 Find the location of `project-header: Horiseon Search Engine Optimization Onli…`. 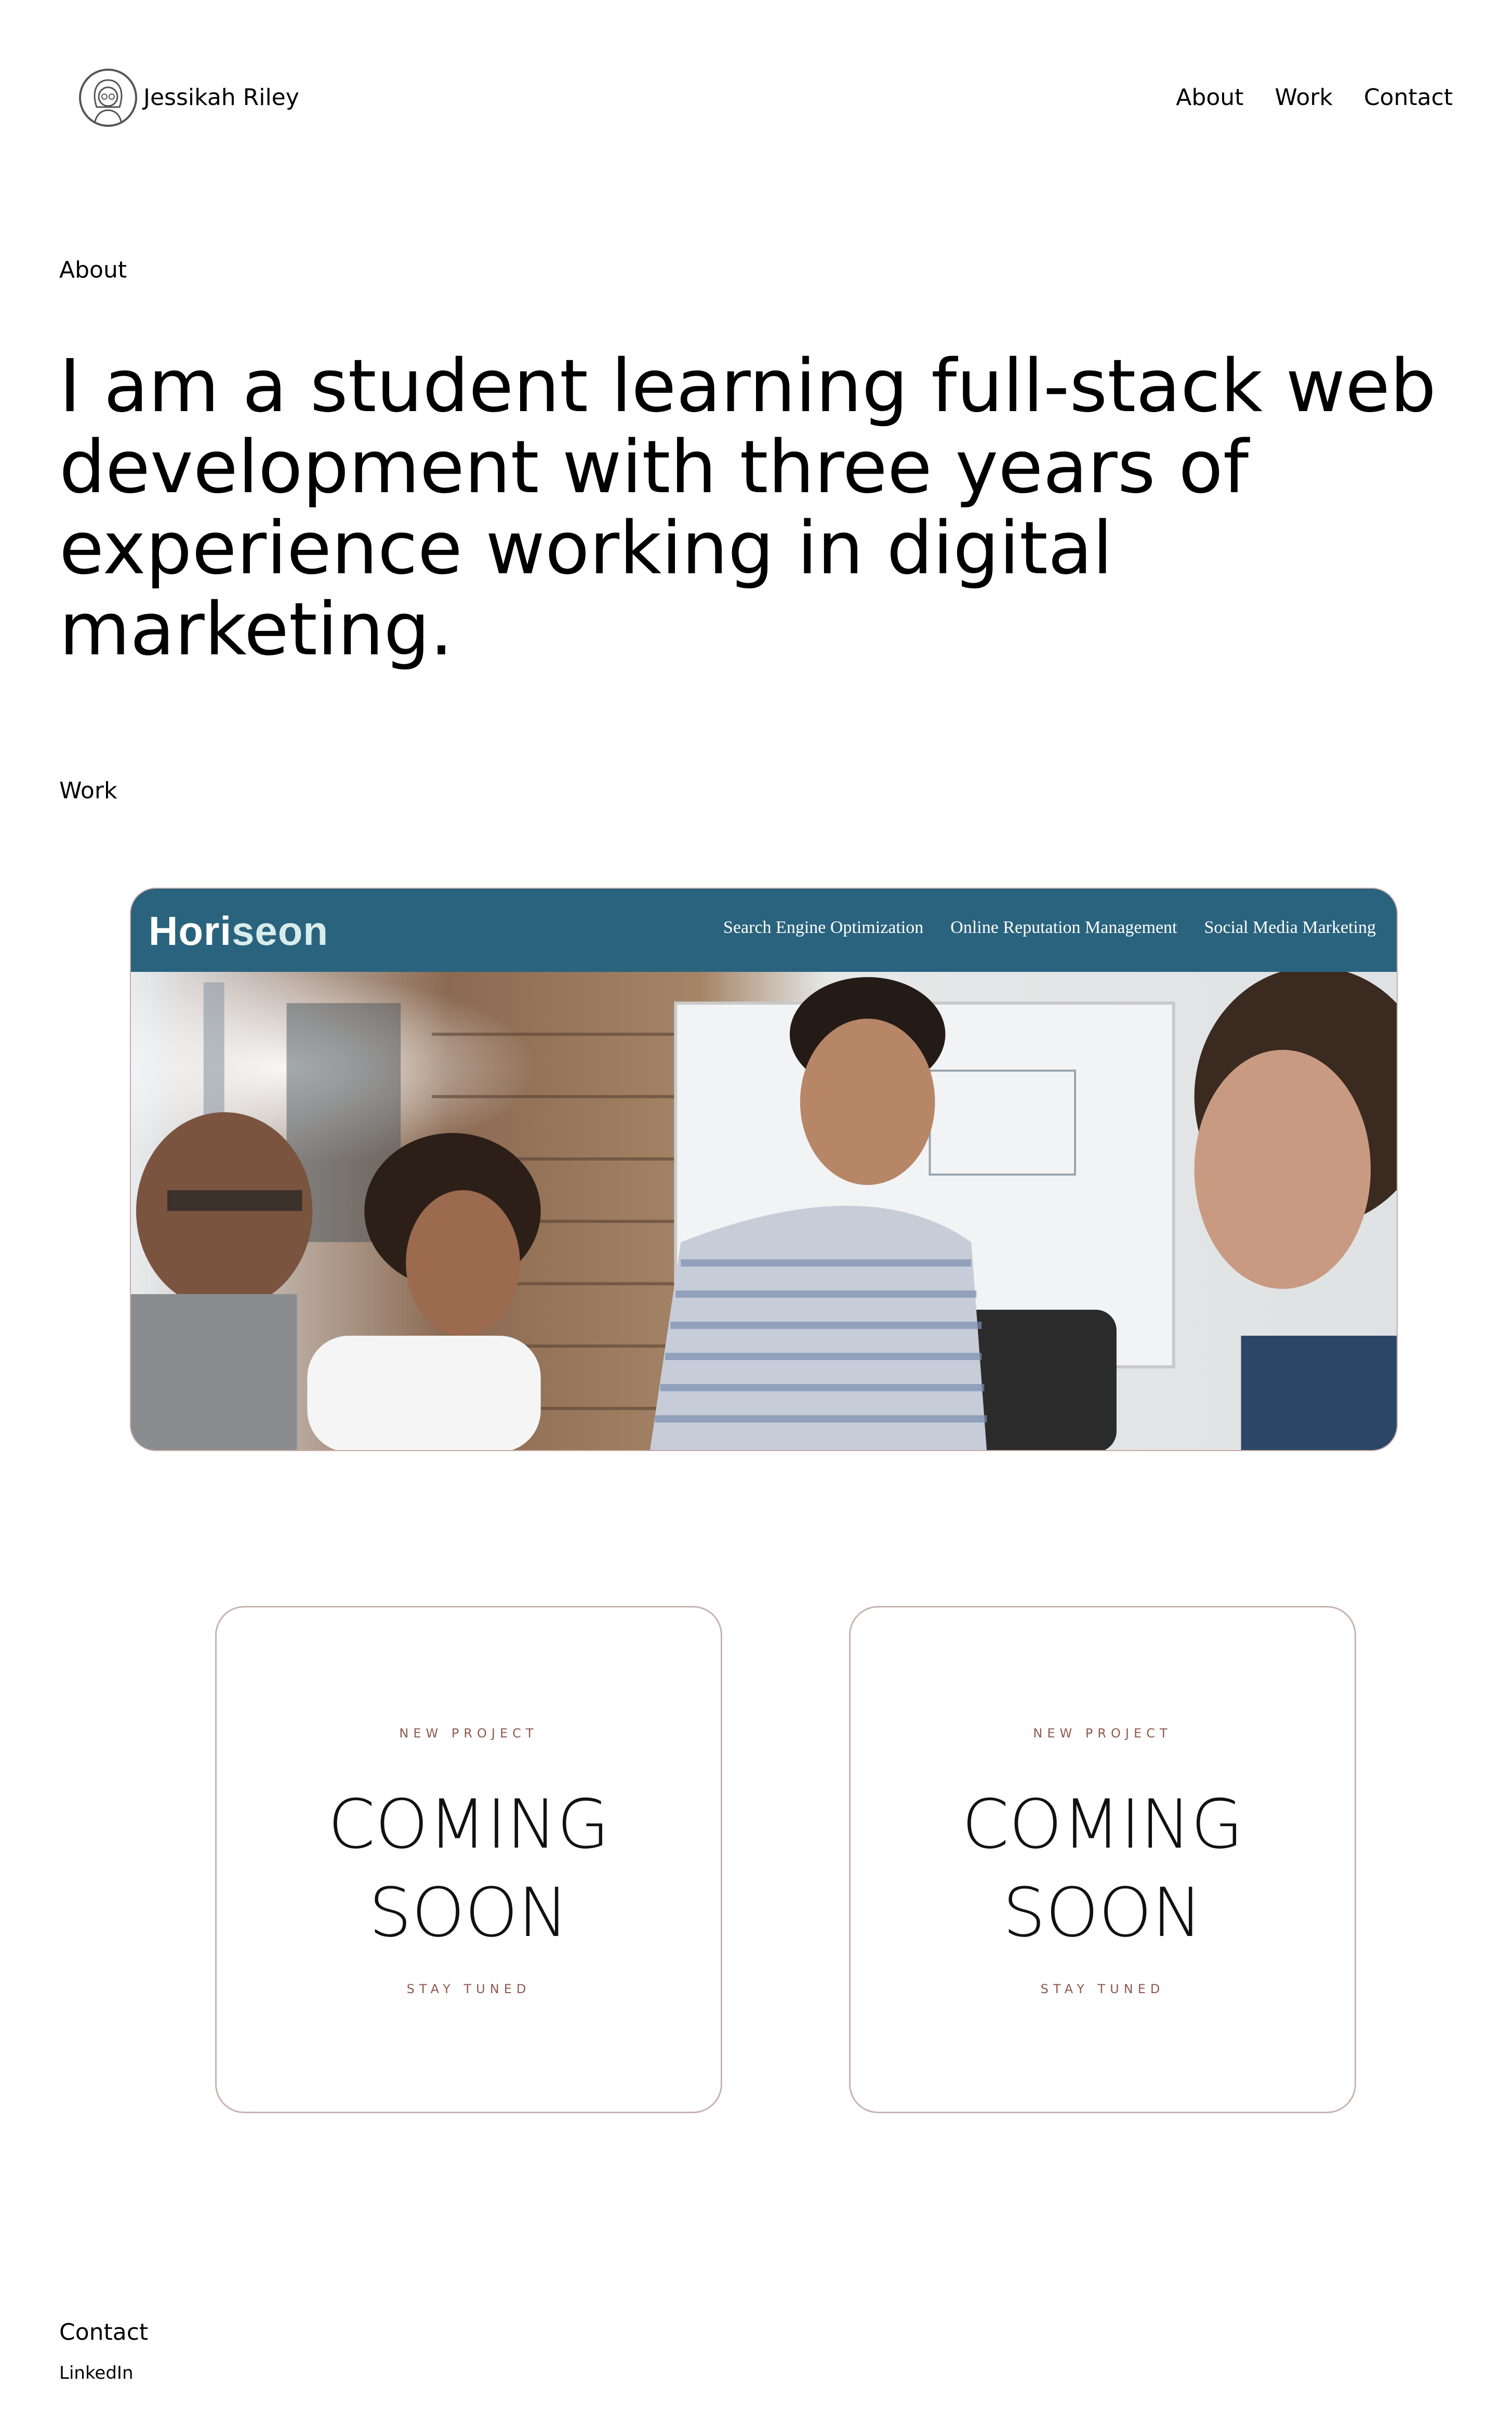

project-header: Horiseon Search Engine Optimization Onli… is located at coordinates (764, 930).